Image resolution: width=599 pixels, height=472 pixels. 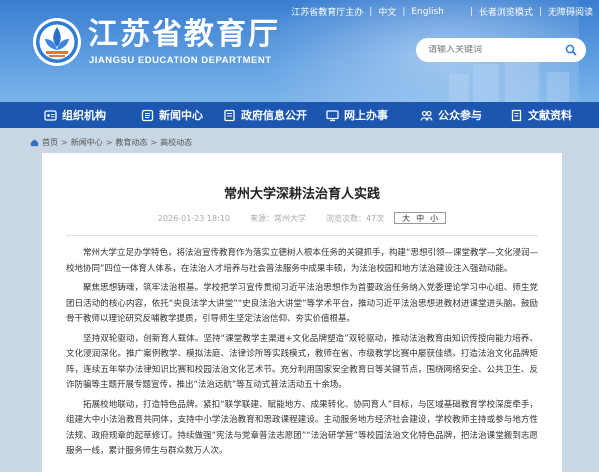 What do you see at coordinates (57, 42) in the screenshot?
I see `emblem-logo-icon` at bounding box center [57, 42].